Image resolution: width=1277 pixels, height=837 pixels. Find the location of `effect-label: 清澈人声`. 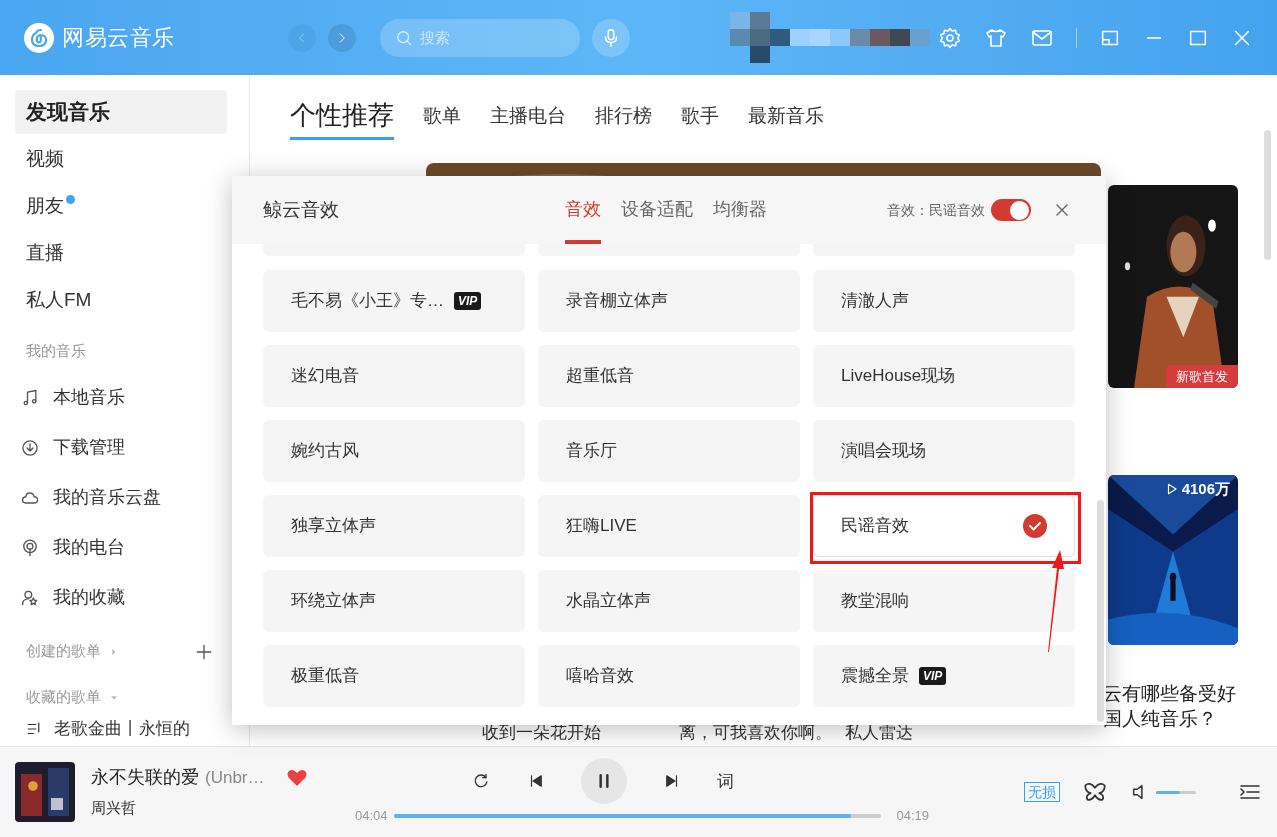

effect-label: 清澈人声 is located at coordinates (875, 301).